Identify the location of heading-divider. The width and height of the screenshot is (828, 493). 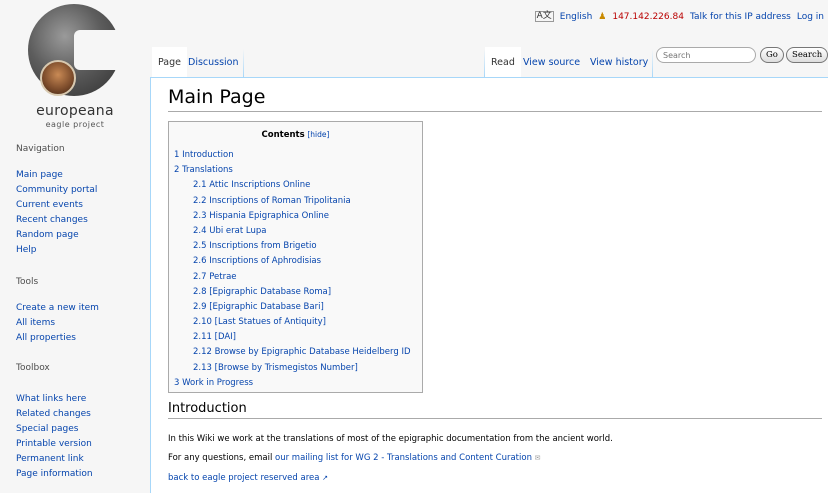
(495, 111).